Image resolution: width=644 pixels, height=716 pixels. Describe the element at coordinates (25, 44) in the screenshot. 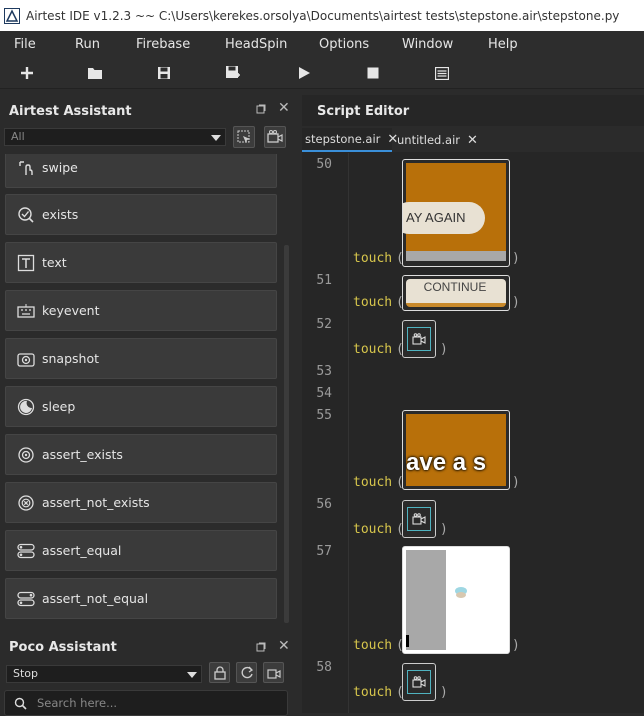

I see `menu-file: File` at that location.